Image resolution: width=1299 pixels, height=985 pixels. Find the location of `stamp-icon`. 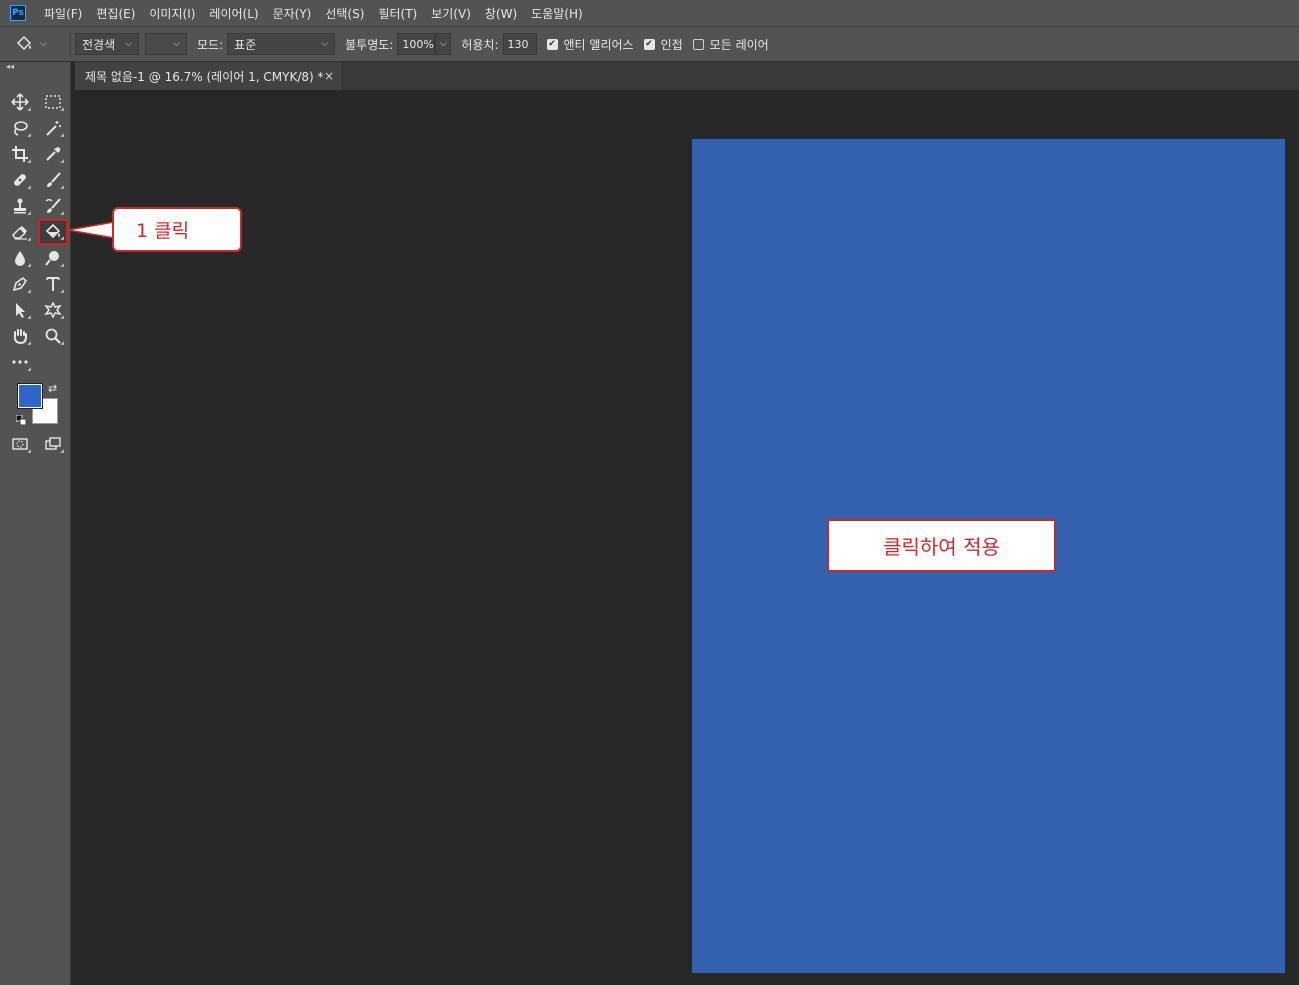

stamp-icon is located at coordinates (20, 206).